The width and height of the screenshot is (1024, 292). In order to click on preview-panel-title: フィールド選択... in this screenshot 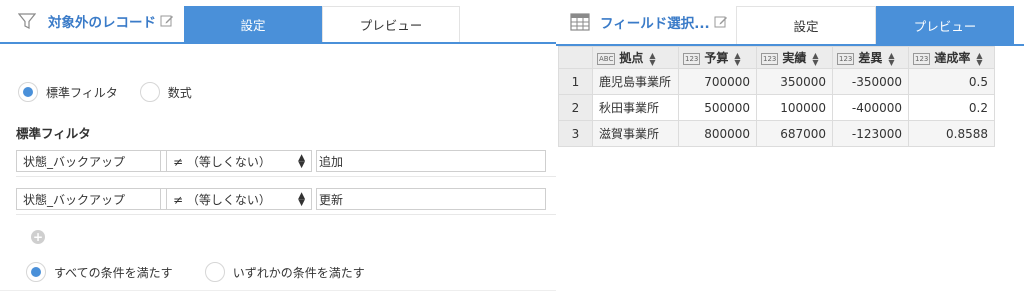, I will do `click(655, 24)`.